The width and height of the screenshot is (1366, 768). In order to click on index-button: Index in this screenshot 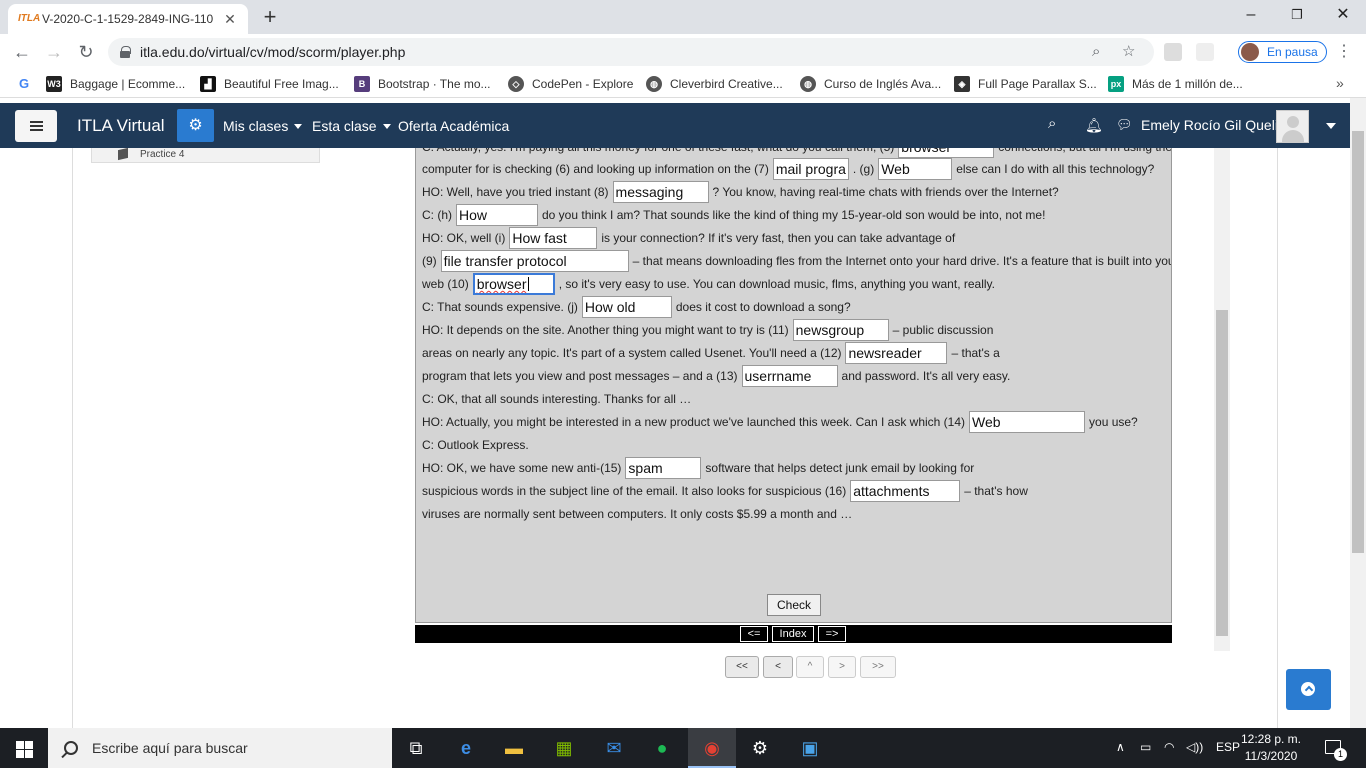, I will do `click(793, 634)`.